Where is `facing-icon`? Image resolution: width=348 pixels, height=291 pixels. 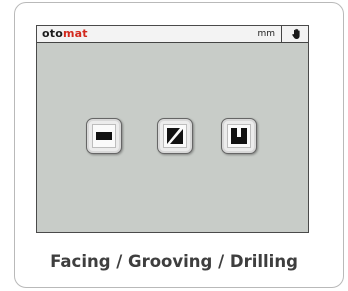
facing-icon is located at coordinates (104, 136).